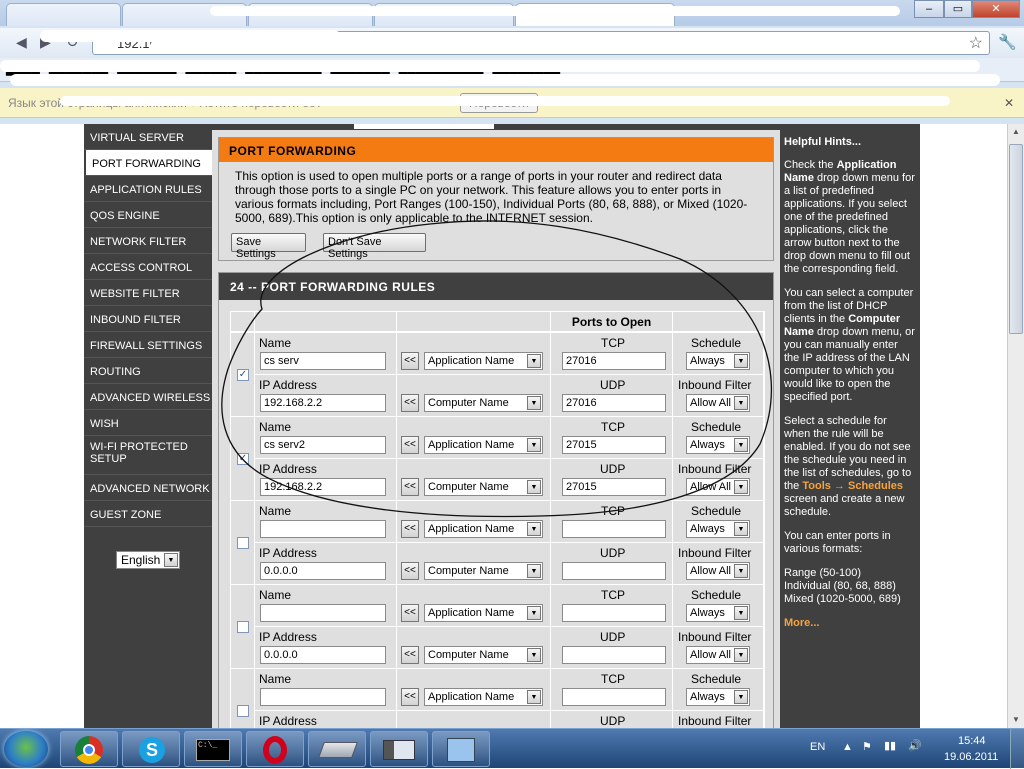 This screenshot has width=1024, height=769. What do you see at coordinates (852, 486) in the screenshot?
I see `tools-schedules-link: Tools → Schedules` at bounding box center [852, 486].